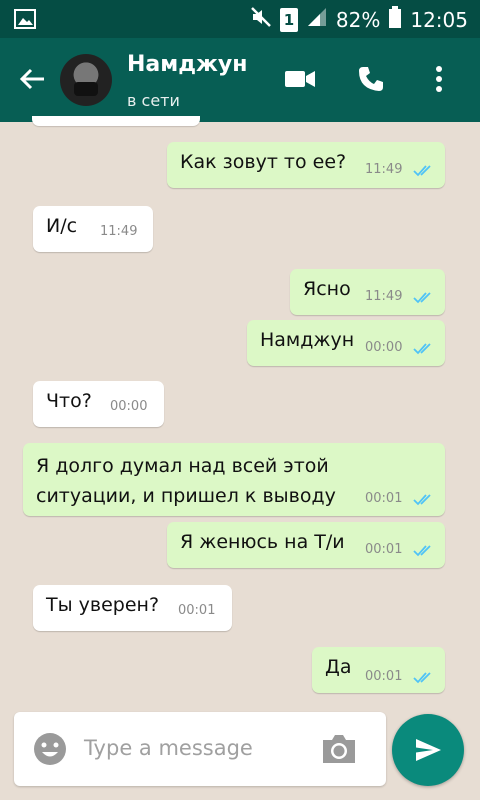 Image resolution: width=480 pixels, height=800 pixels. I want to click on message-text-line-2: ситуации, и пришел к выводу, so click(186, 496).